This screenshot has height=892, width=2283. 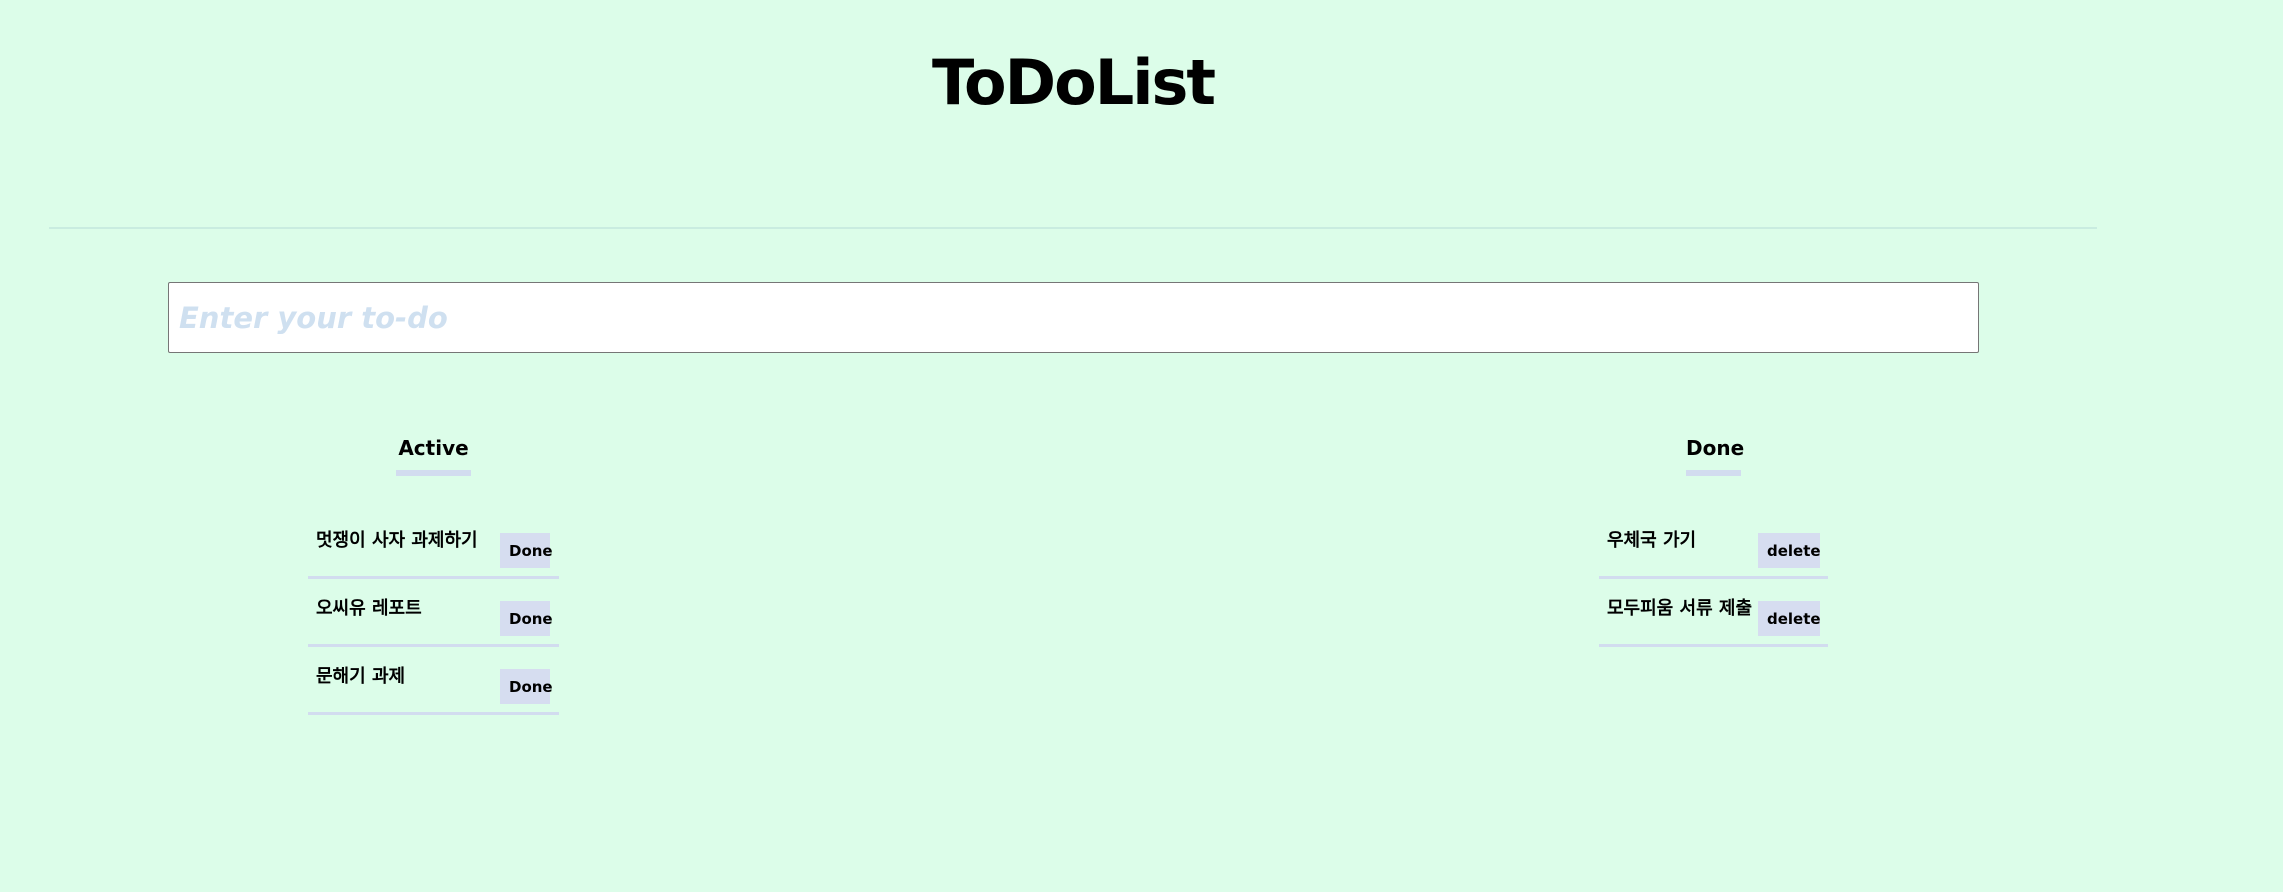 I want to click on todo-text: 오씨유 레포트, so click(x=369, y=608).